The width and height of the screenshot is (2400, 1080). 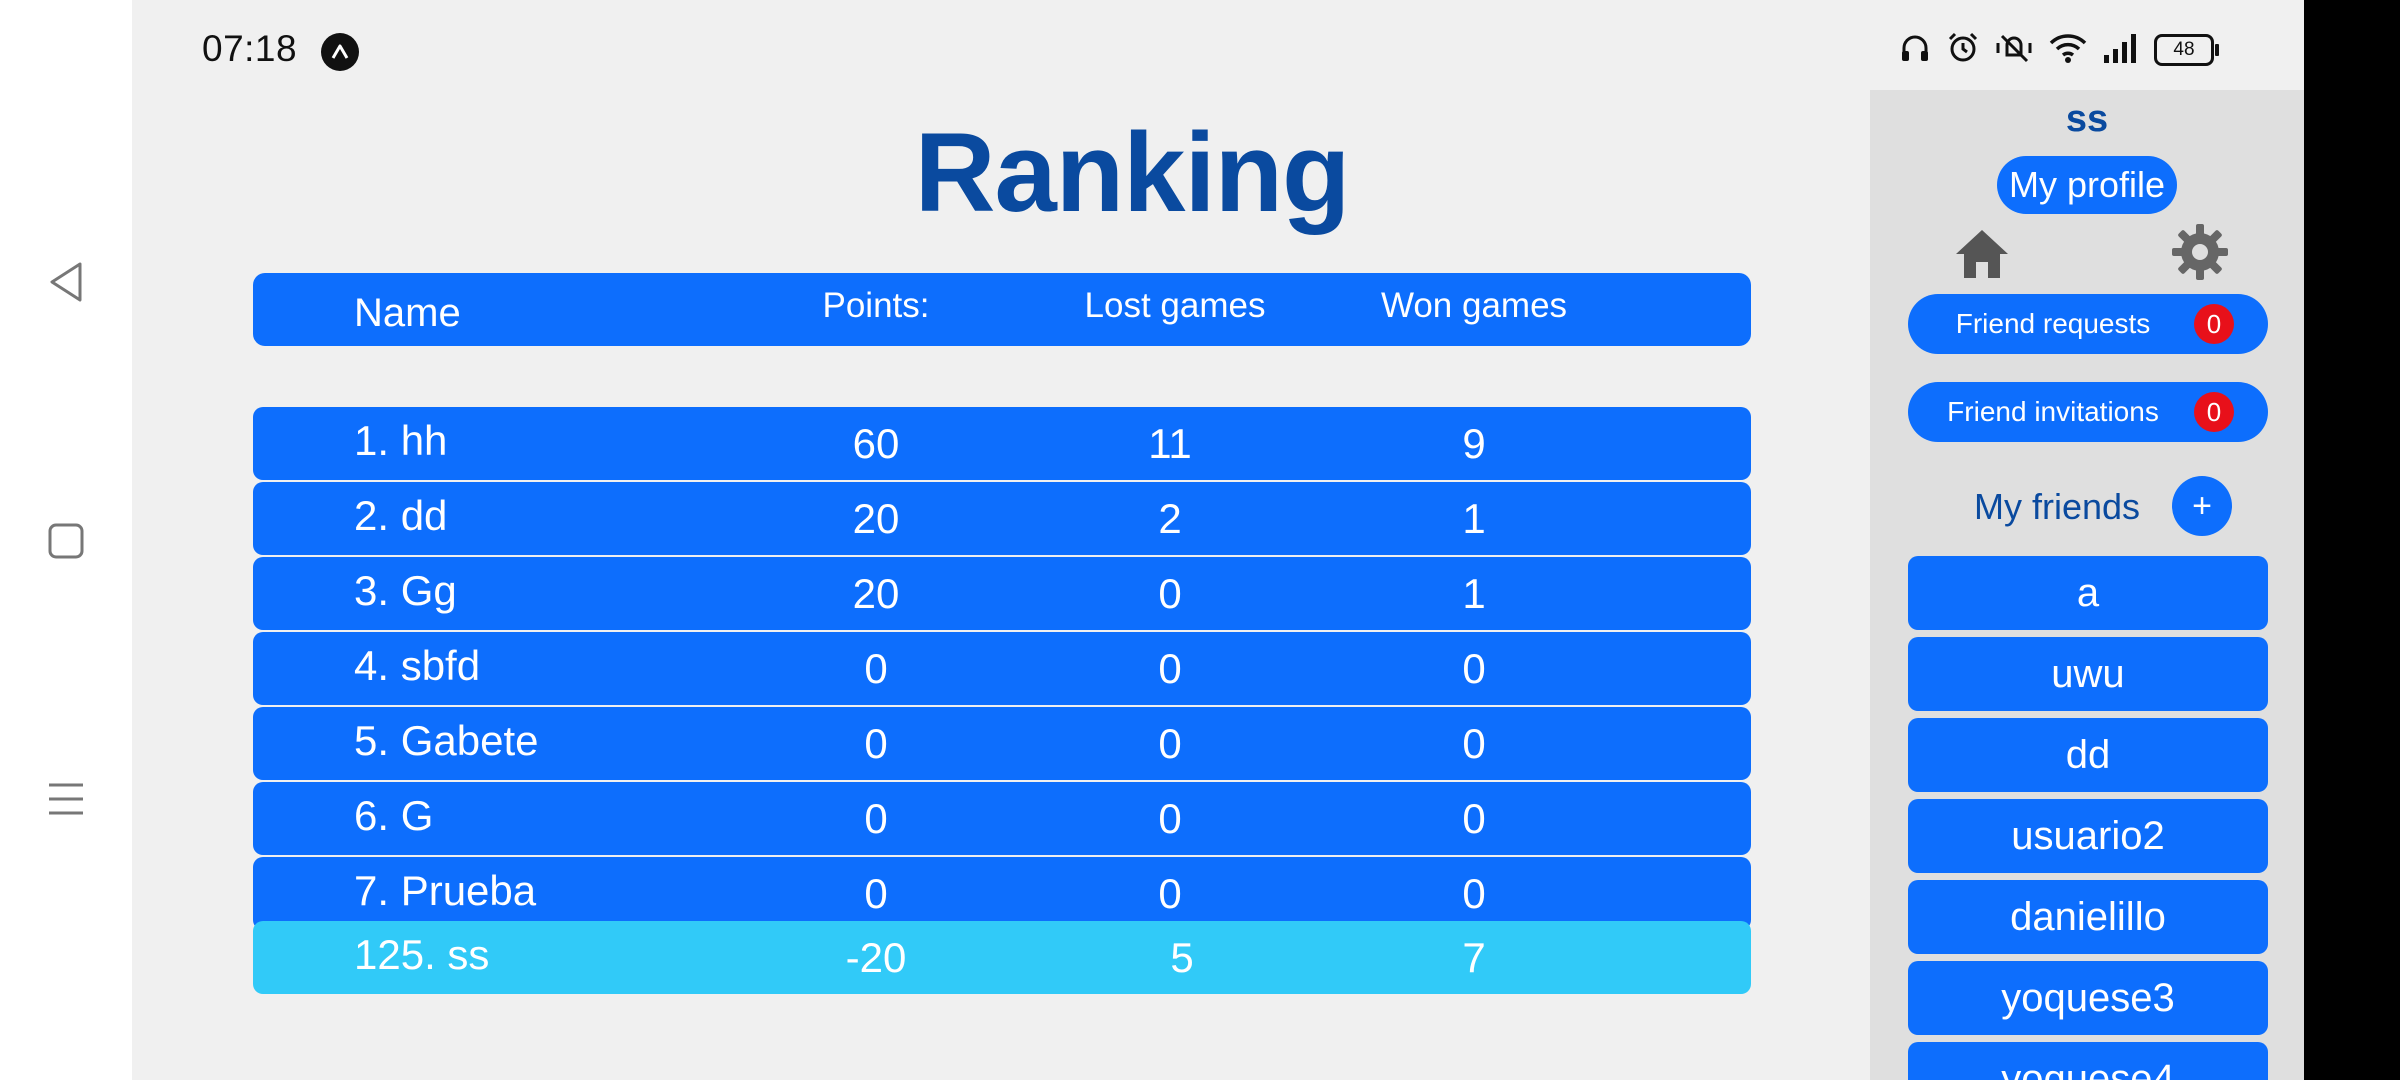 I want to click on header-name: Name, so click(x=407, y=313).